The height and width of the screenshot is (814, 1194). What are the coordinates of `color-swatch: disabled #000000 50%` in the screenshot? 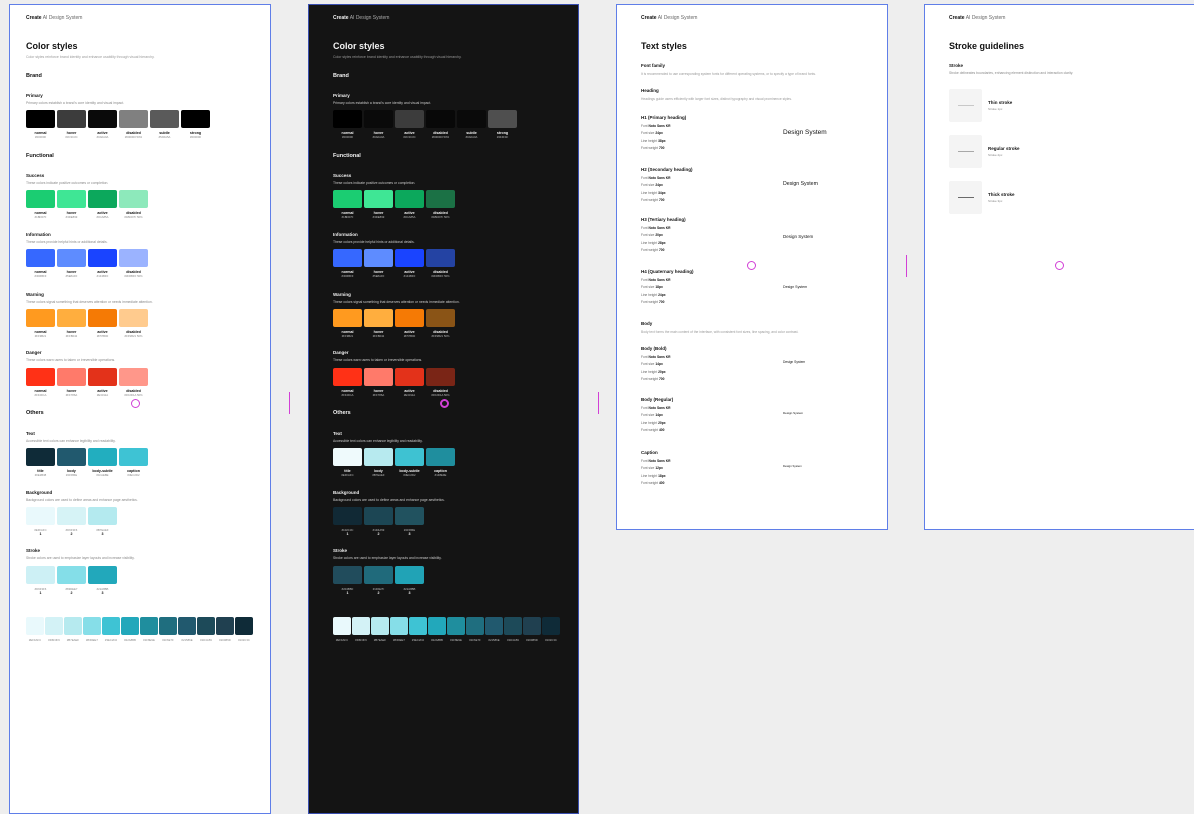 It's located at (440, 124).